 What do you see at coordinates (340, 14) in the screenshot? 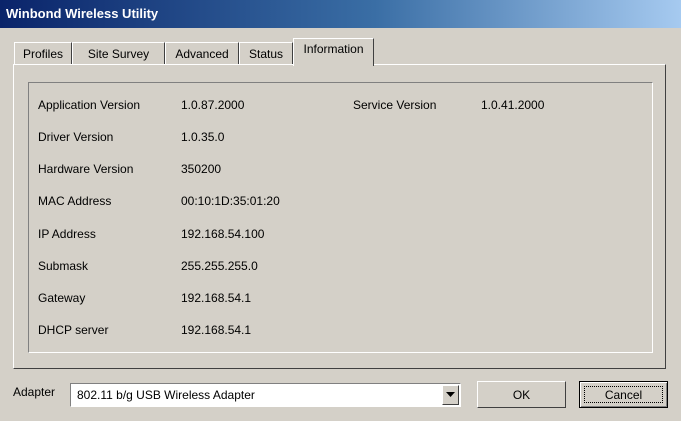
I see `title-bar: Winbond Wireless Utility` at bounding box center [340, 14].